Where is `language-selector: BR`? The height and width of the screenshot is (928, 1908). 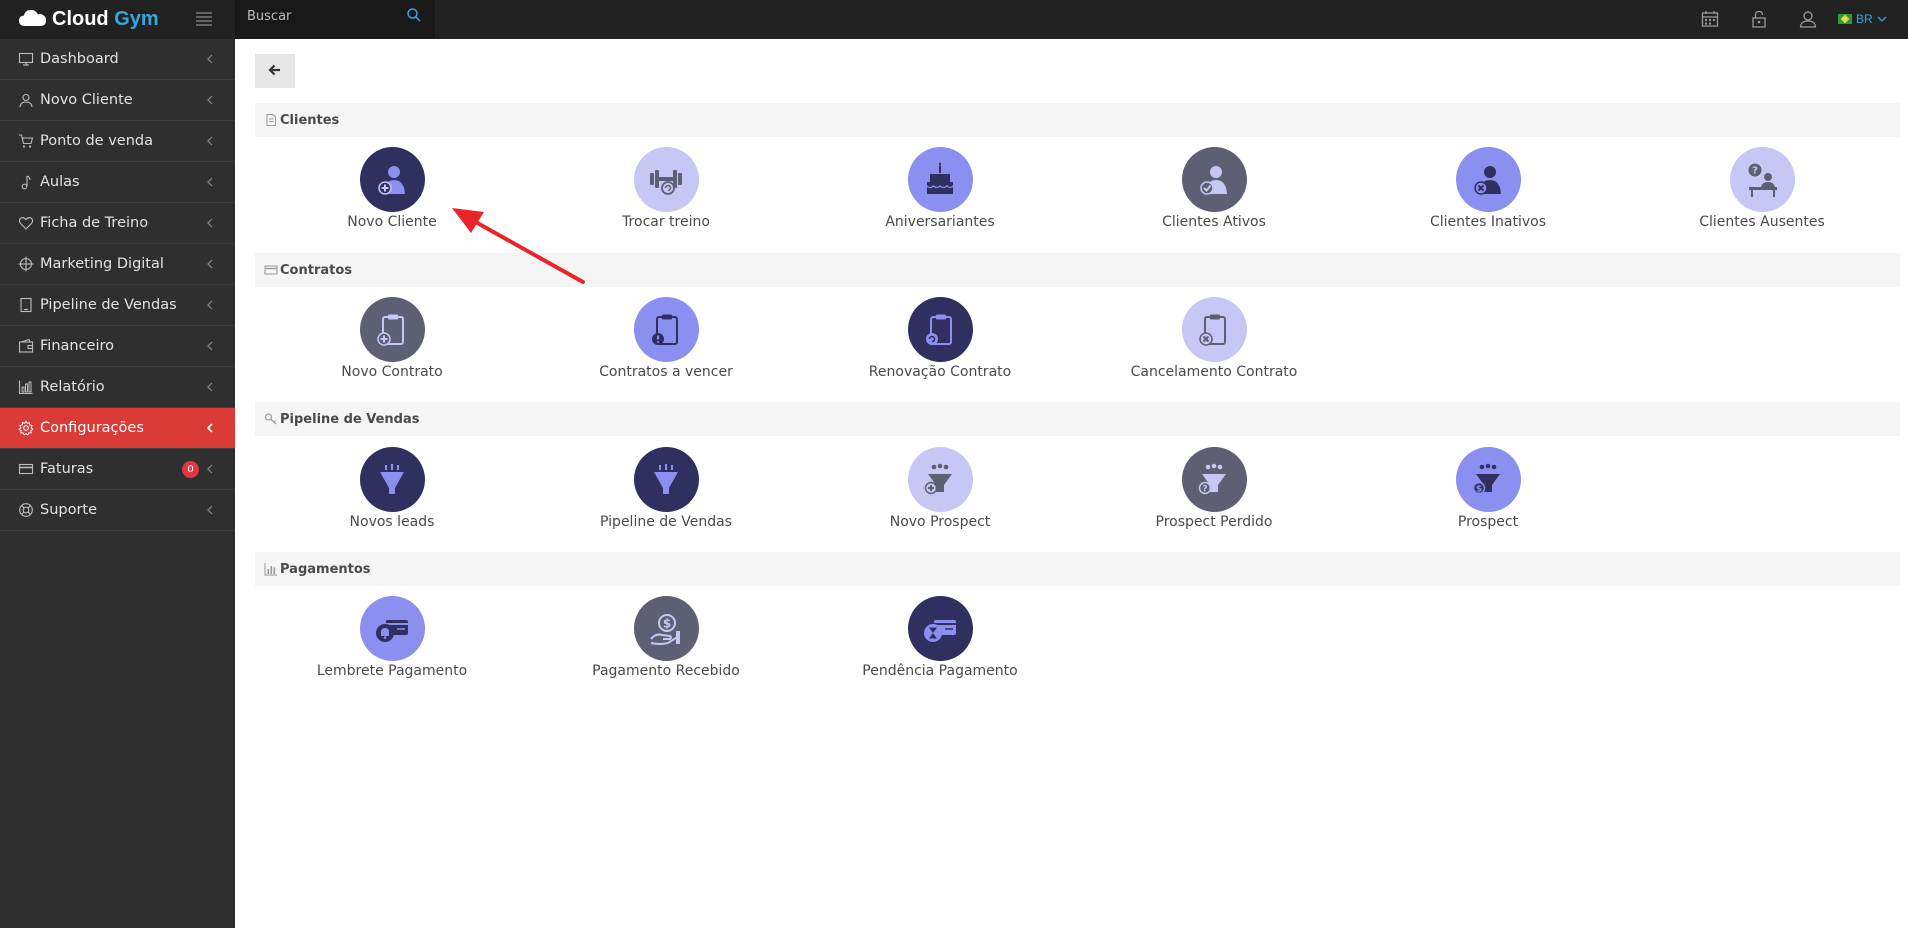 language-selector: BR is located at coordinates (1862, 19).